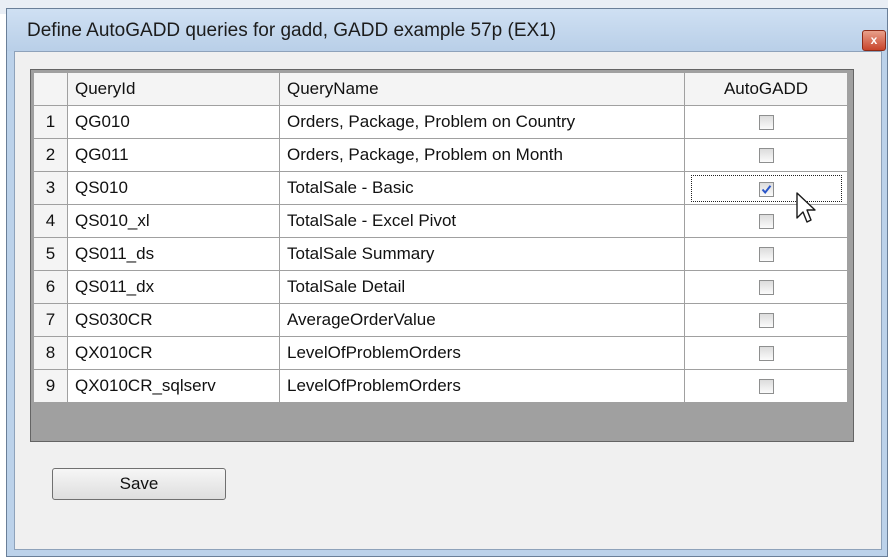 The height and width of the screenshot is (557, 888). I want to click on row-header: 7, so click(50, 320).